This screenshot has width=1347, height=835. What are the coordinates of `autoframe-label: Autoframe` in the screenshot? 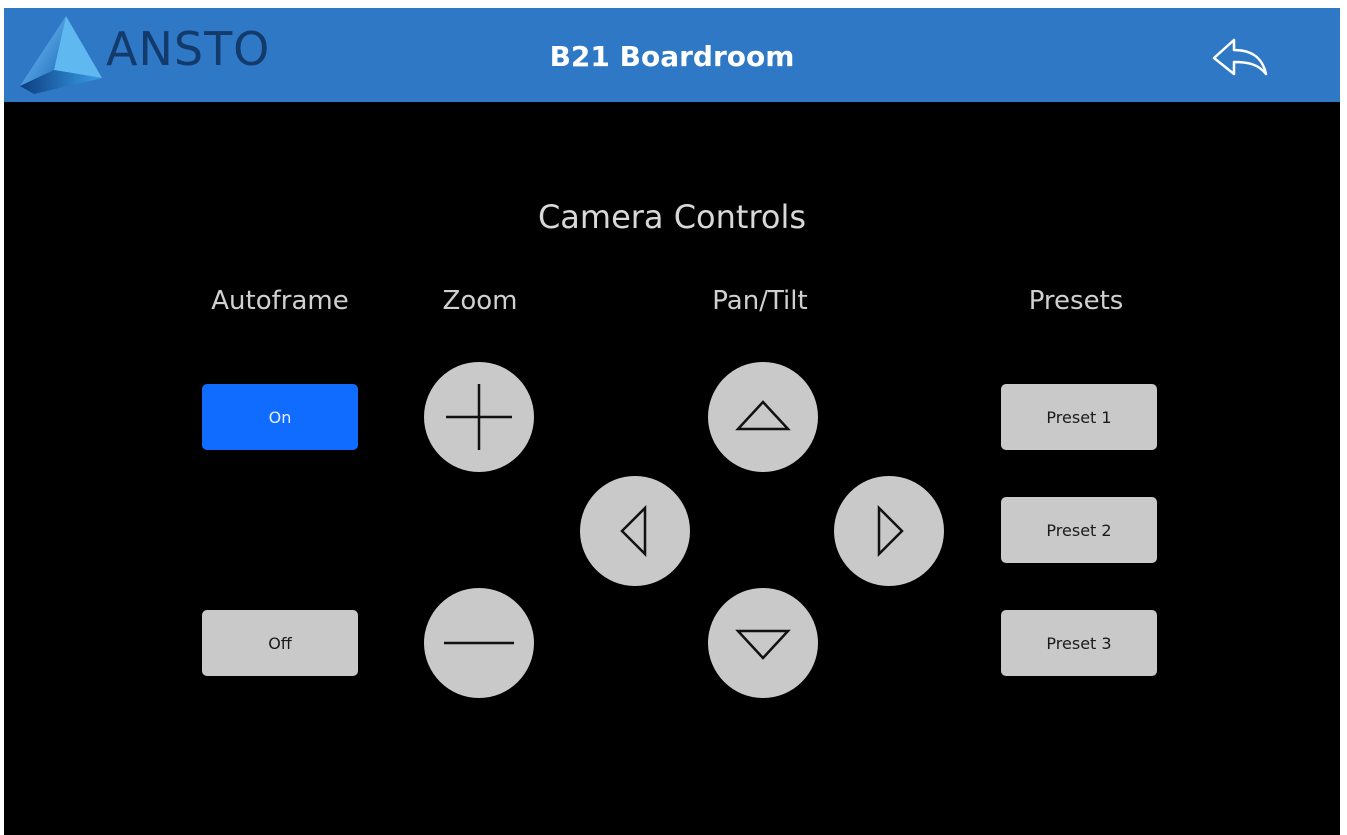 It's located at (280, 301).